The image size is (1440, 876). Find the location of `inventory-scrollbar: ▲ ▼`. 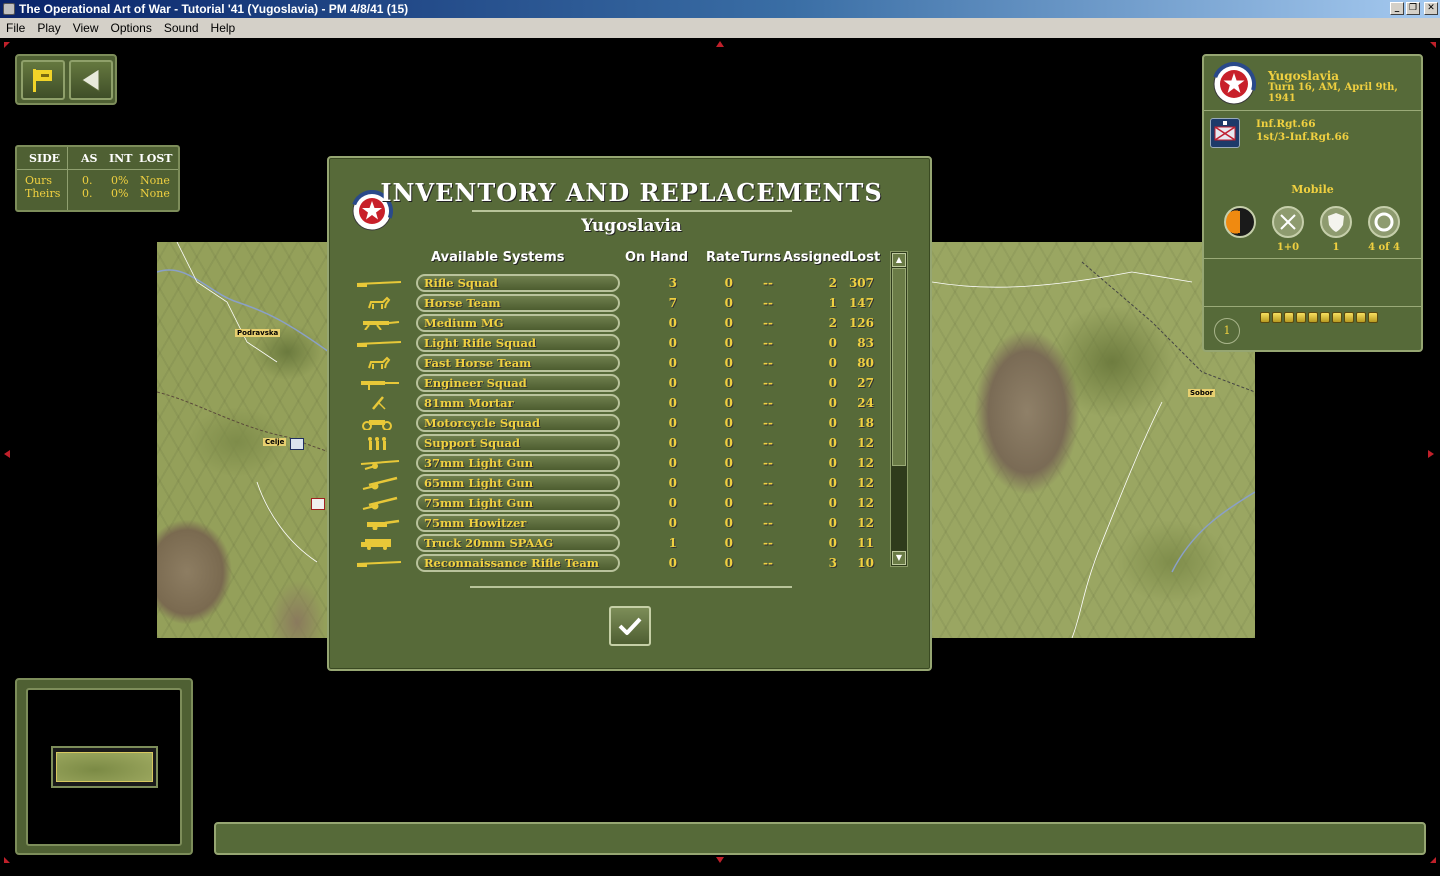

inventory-scrollbar: ▲ ▼ is located at coordinates (899, 409).